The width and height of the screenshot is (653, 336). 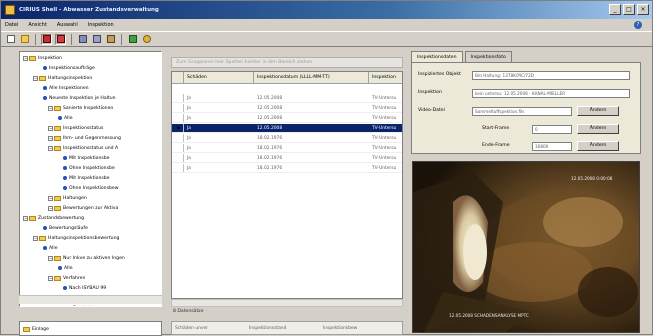 I want to click on table-icon, so click(x=60, y=39).